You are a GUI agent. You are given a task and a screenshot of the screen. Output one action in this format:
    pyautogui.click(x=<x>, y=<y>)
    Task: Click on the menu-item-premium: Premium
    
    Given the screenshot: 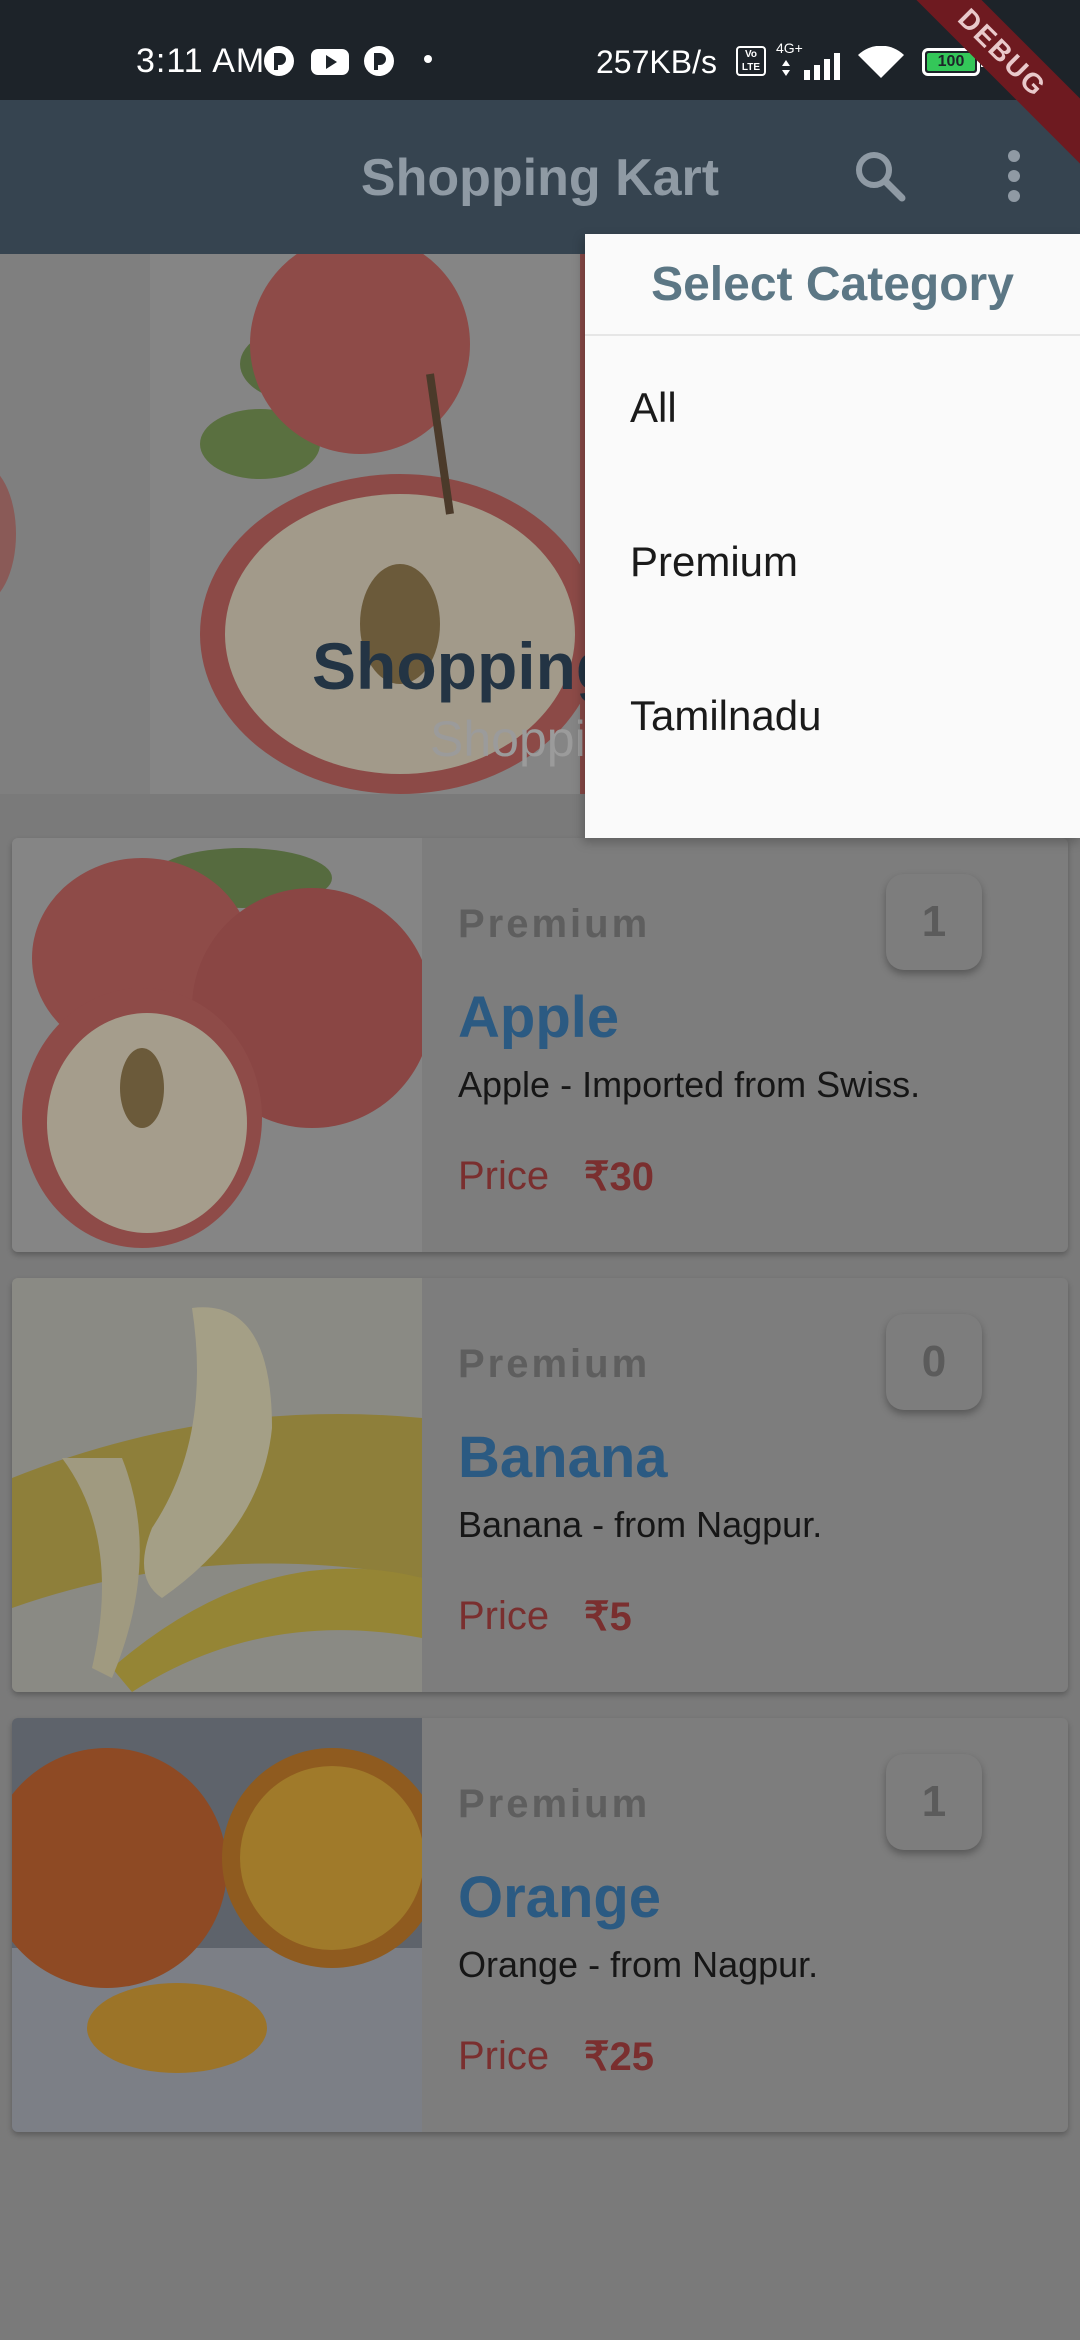 What is the action you would take?
    pyautogui.click(x=832, y=565)
    